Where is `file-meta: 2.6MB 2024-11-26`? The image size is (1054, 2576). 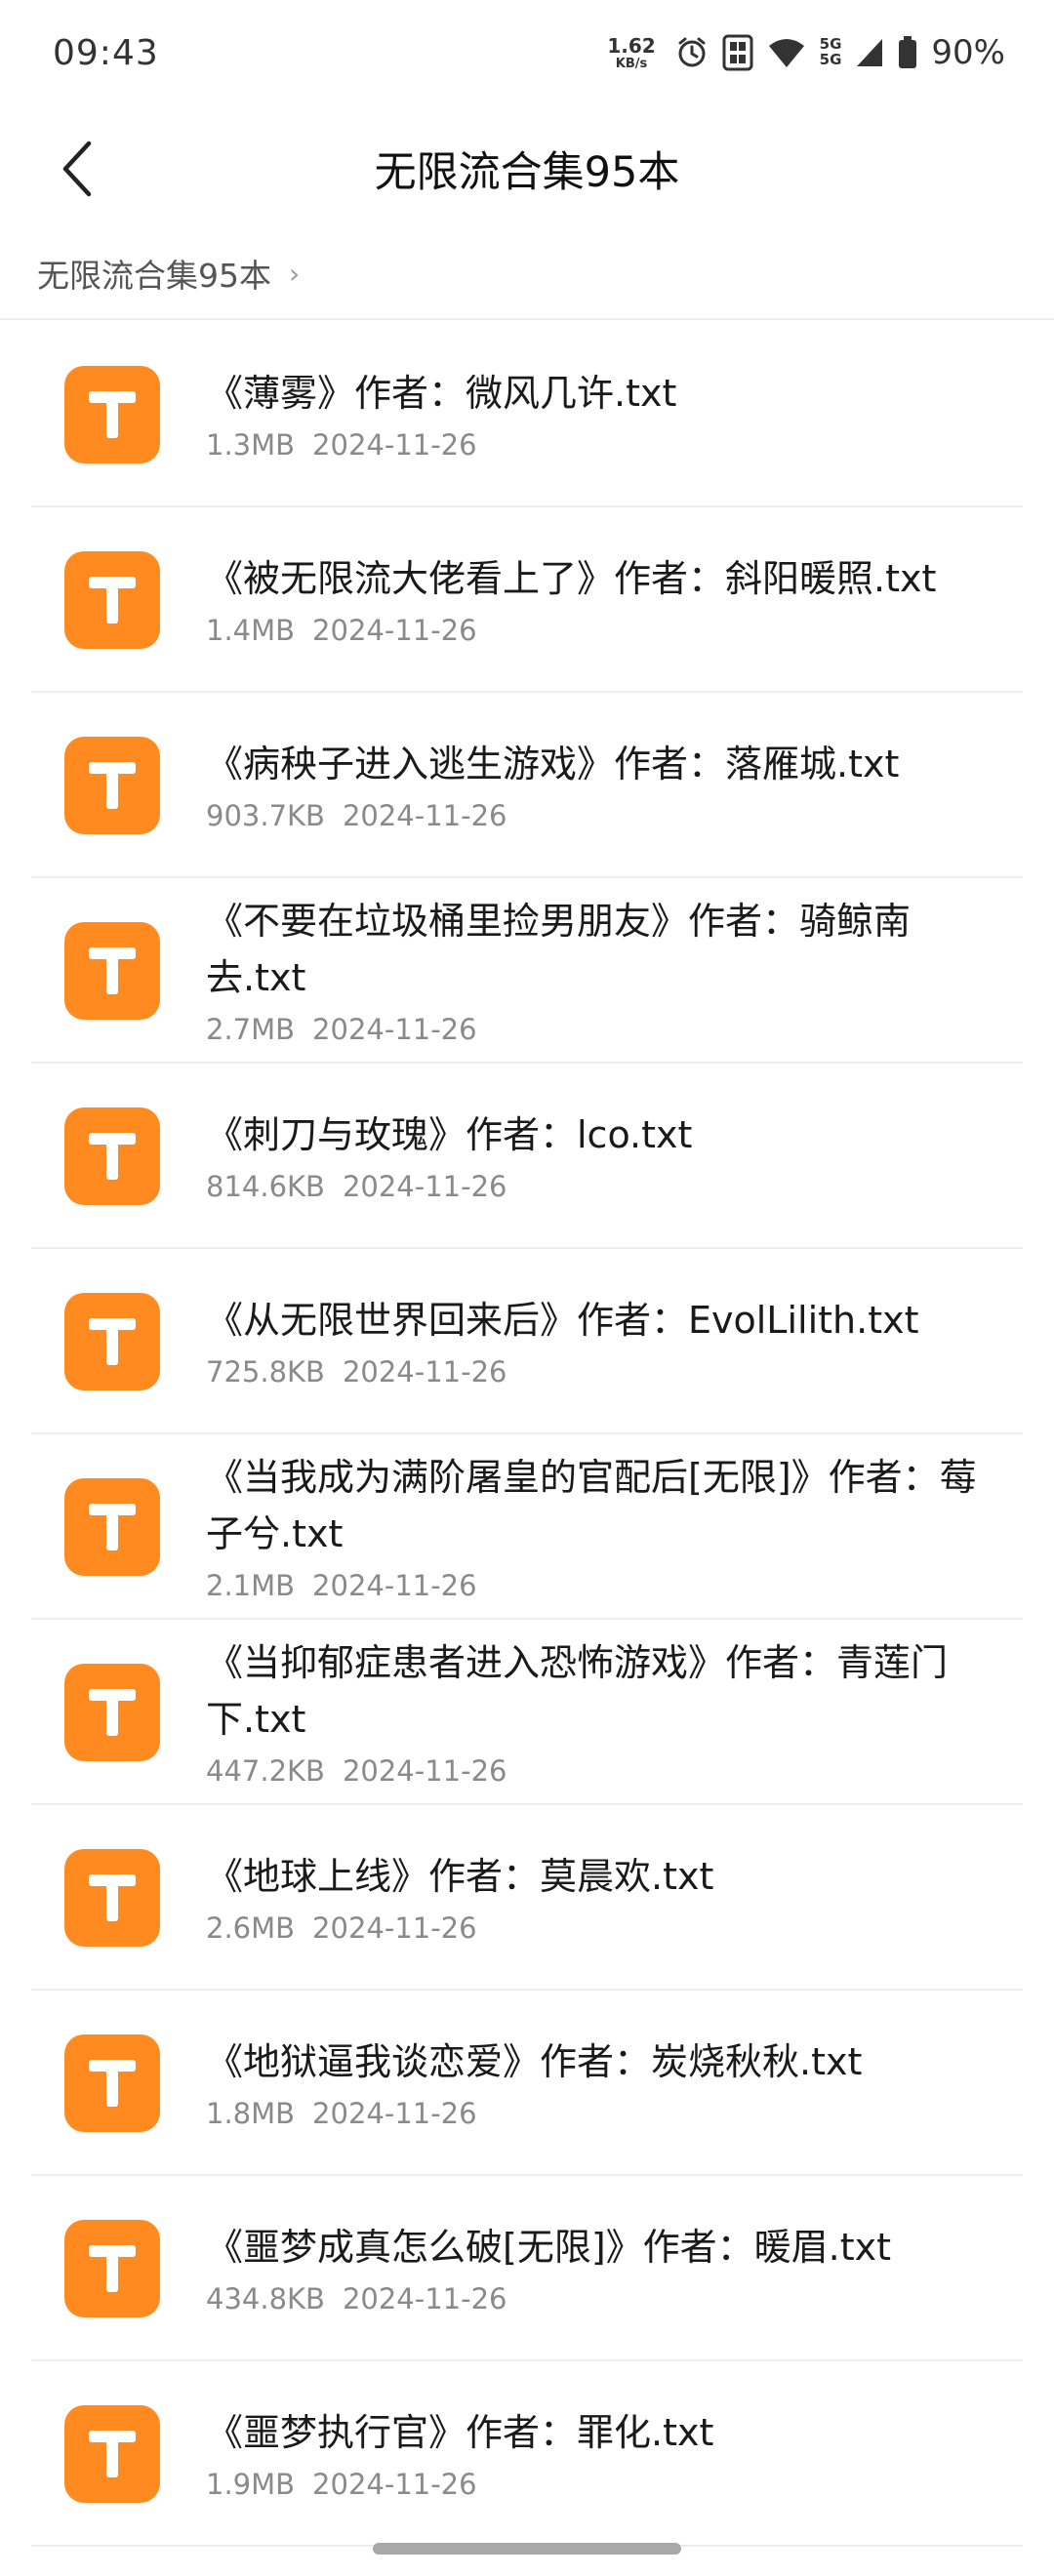
file-meta: 2.6MB 2024-11-26 is located at coordinates (600, 1928).